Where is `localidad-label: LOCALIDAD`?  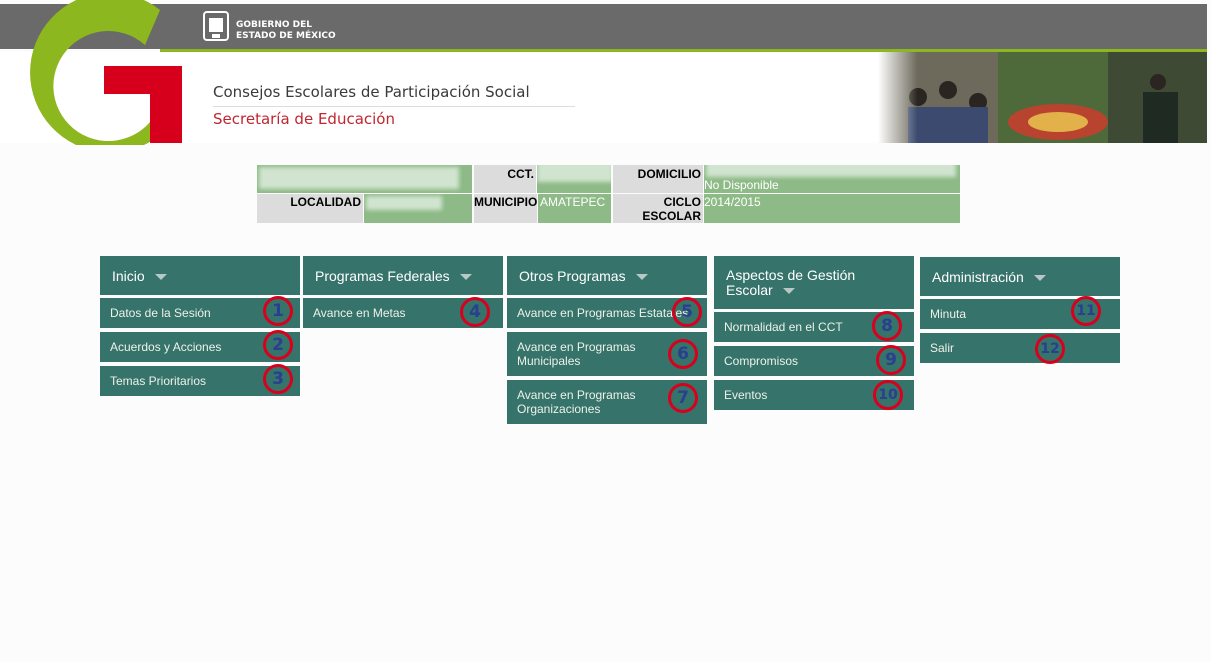 localidad-label: LOCALIDAD is located at coordinates (310, 208).